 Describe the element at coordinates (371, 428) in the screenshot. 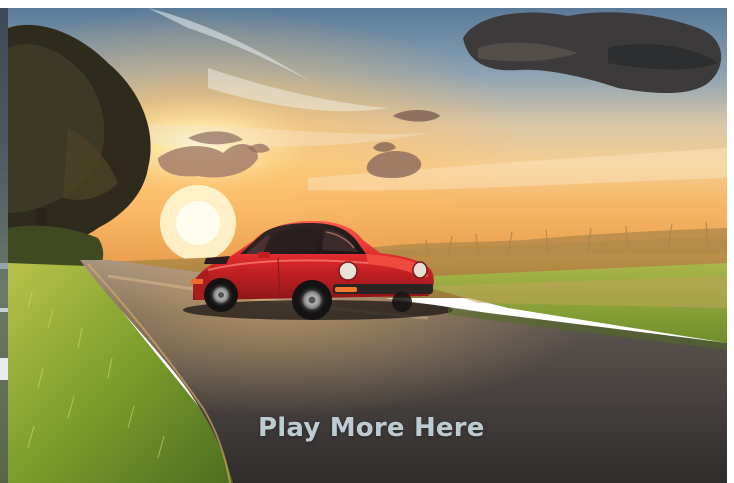

I see `play-more-here-link: Play More Here` at that location.